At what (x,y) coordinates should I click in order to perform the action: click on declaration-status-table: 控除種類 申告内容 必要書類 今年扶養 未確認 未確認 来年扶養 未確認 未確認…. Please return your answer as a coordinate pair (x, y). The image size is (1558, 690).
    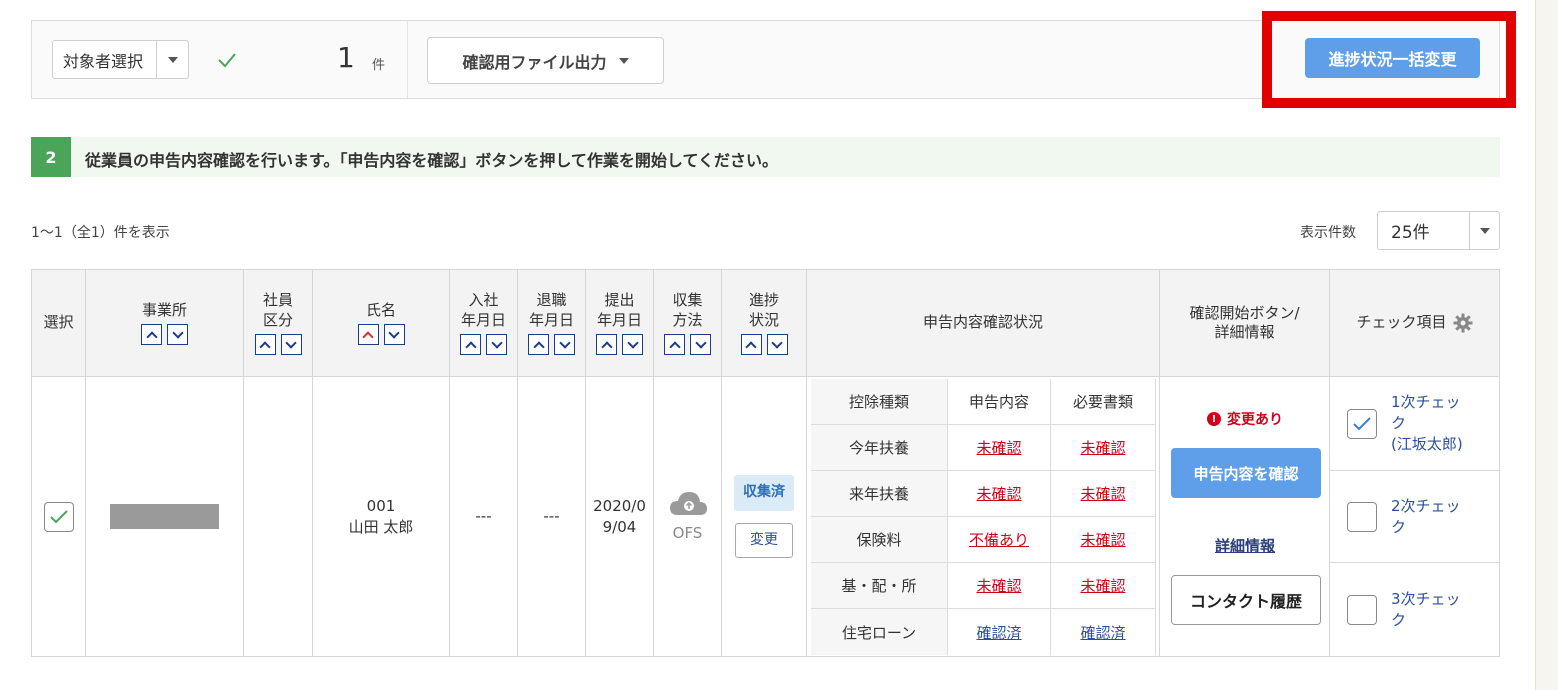
    Looking at the image, I should click on (985, 516).